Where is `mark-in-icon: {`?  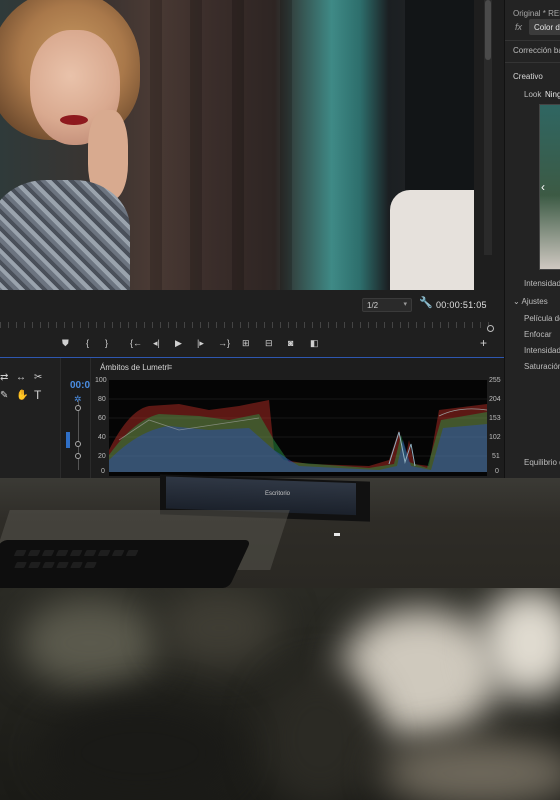 mark-in-icon: { is located at coordinates (87, 343).